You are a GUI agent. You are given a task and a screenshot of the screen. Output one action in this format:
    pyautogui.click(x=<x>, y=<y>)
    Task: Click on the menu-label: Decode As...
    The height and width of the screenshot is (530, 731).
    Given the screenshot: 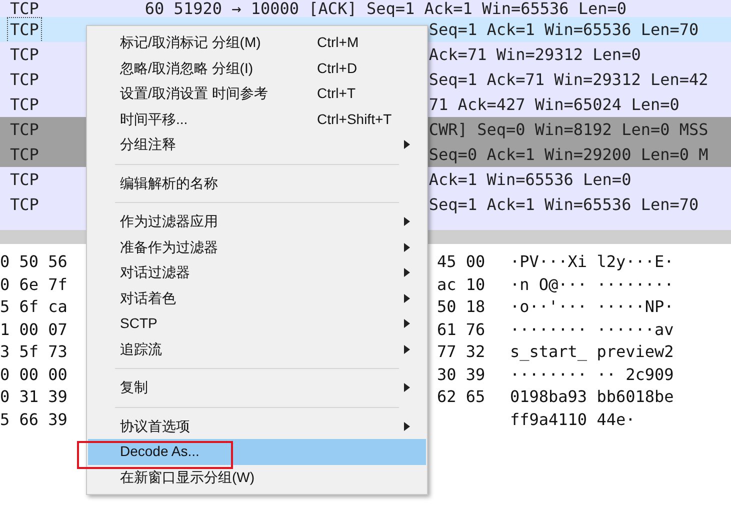 What is the action you would take?
    pyautogui.click(x=160, y=452)
    